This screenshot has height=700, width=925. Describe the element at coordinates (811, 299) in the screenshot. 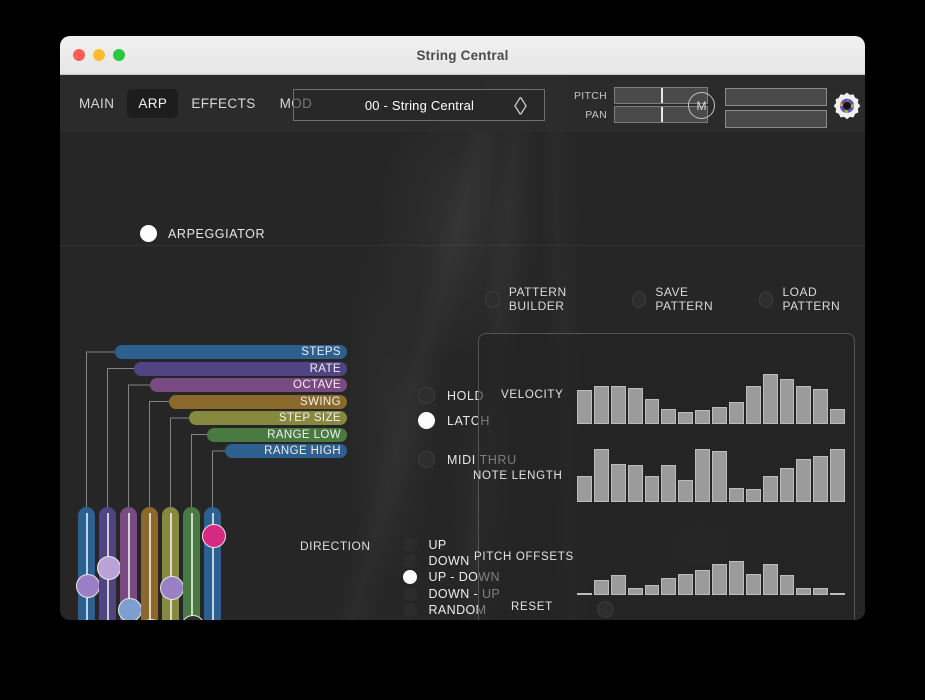

I see `load-pattern-button: LOAD PATTERN` at that location.